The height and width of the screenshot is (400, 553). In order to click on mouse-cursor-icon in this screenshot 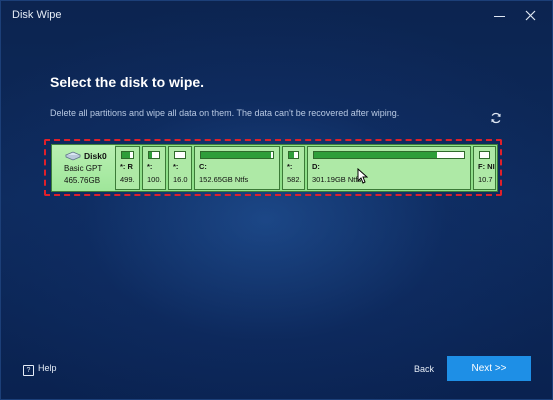, I will do `click(362, 176)`.